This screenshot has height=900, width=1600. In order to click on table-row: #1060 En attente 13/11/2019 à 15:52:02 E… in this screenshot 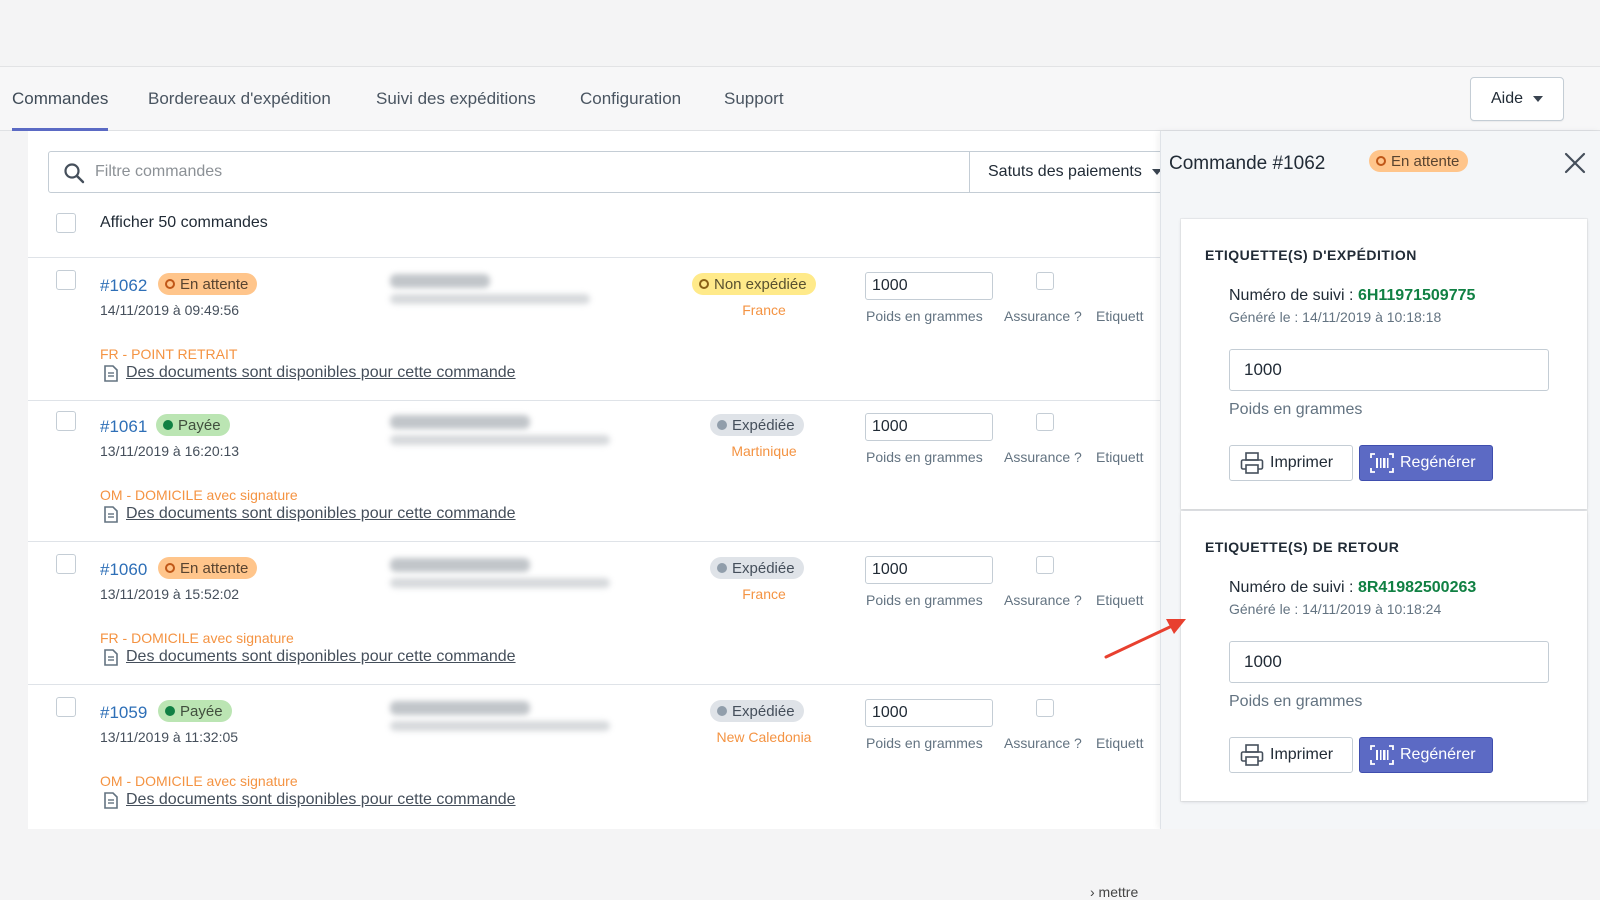, I will do `click(594, 613)`.